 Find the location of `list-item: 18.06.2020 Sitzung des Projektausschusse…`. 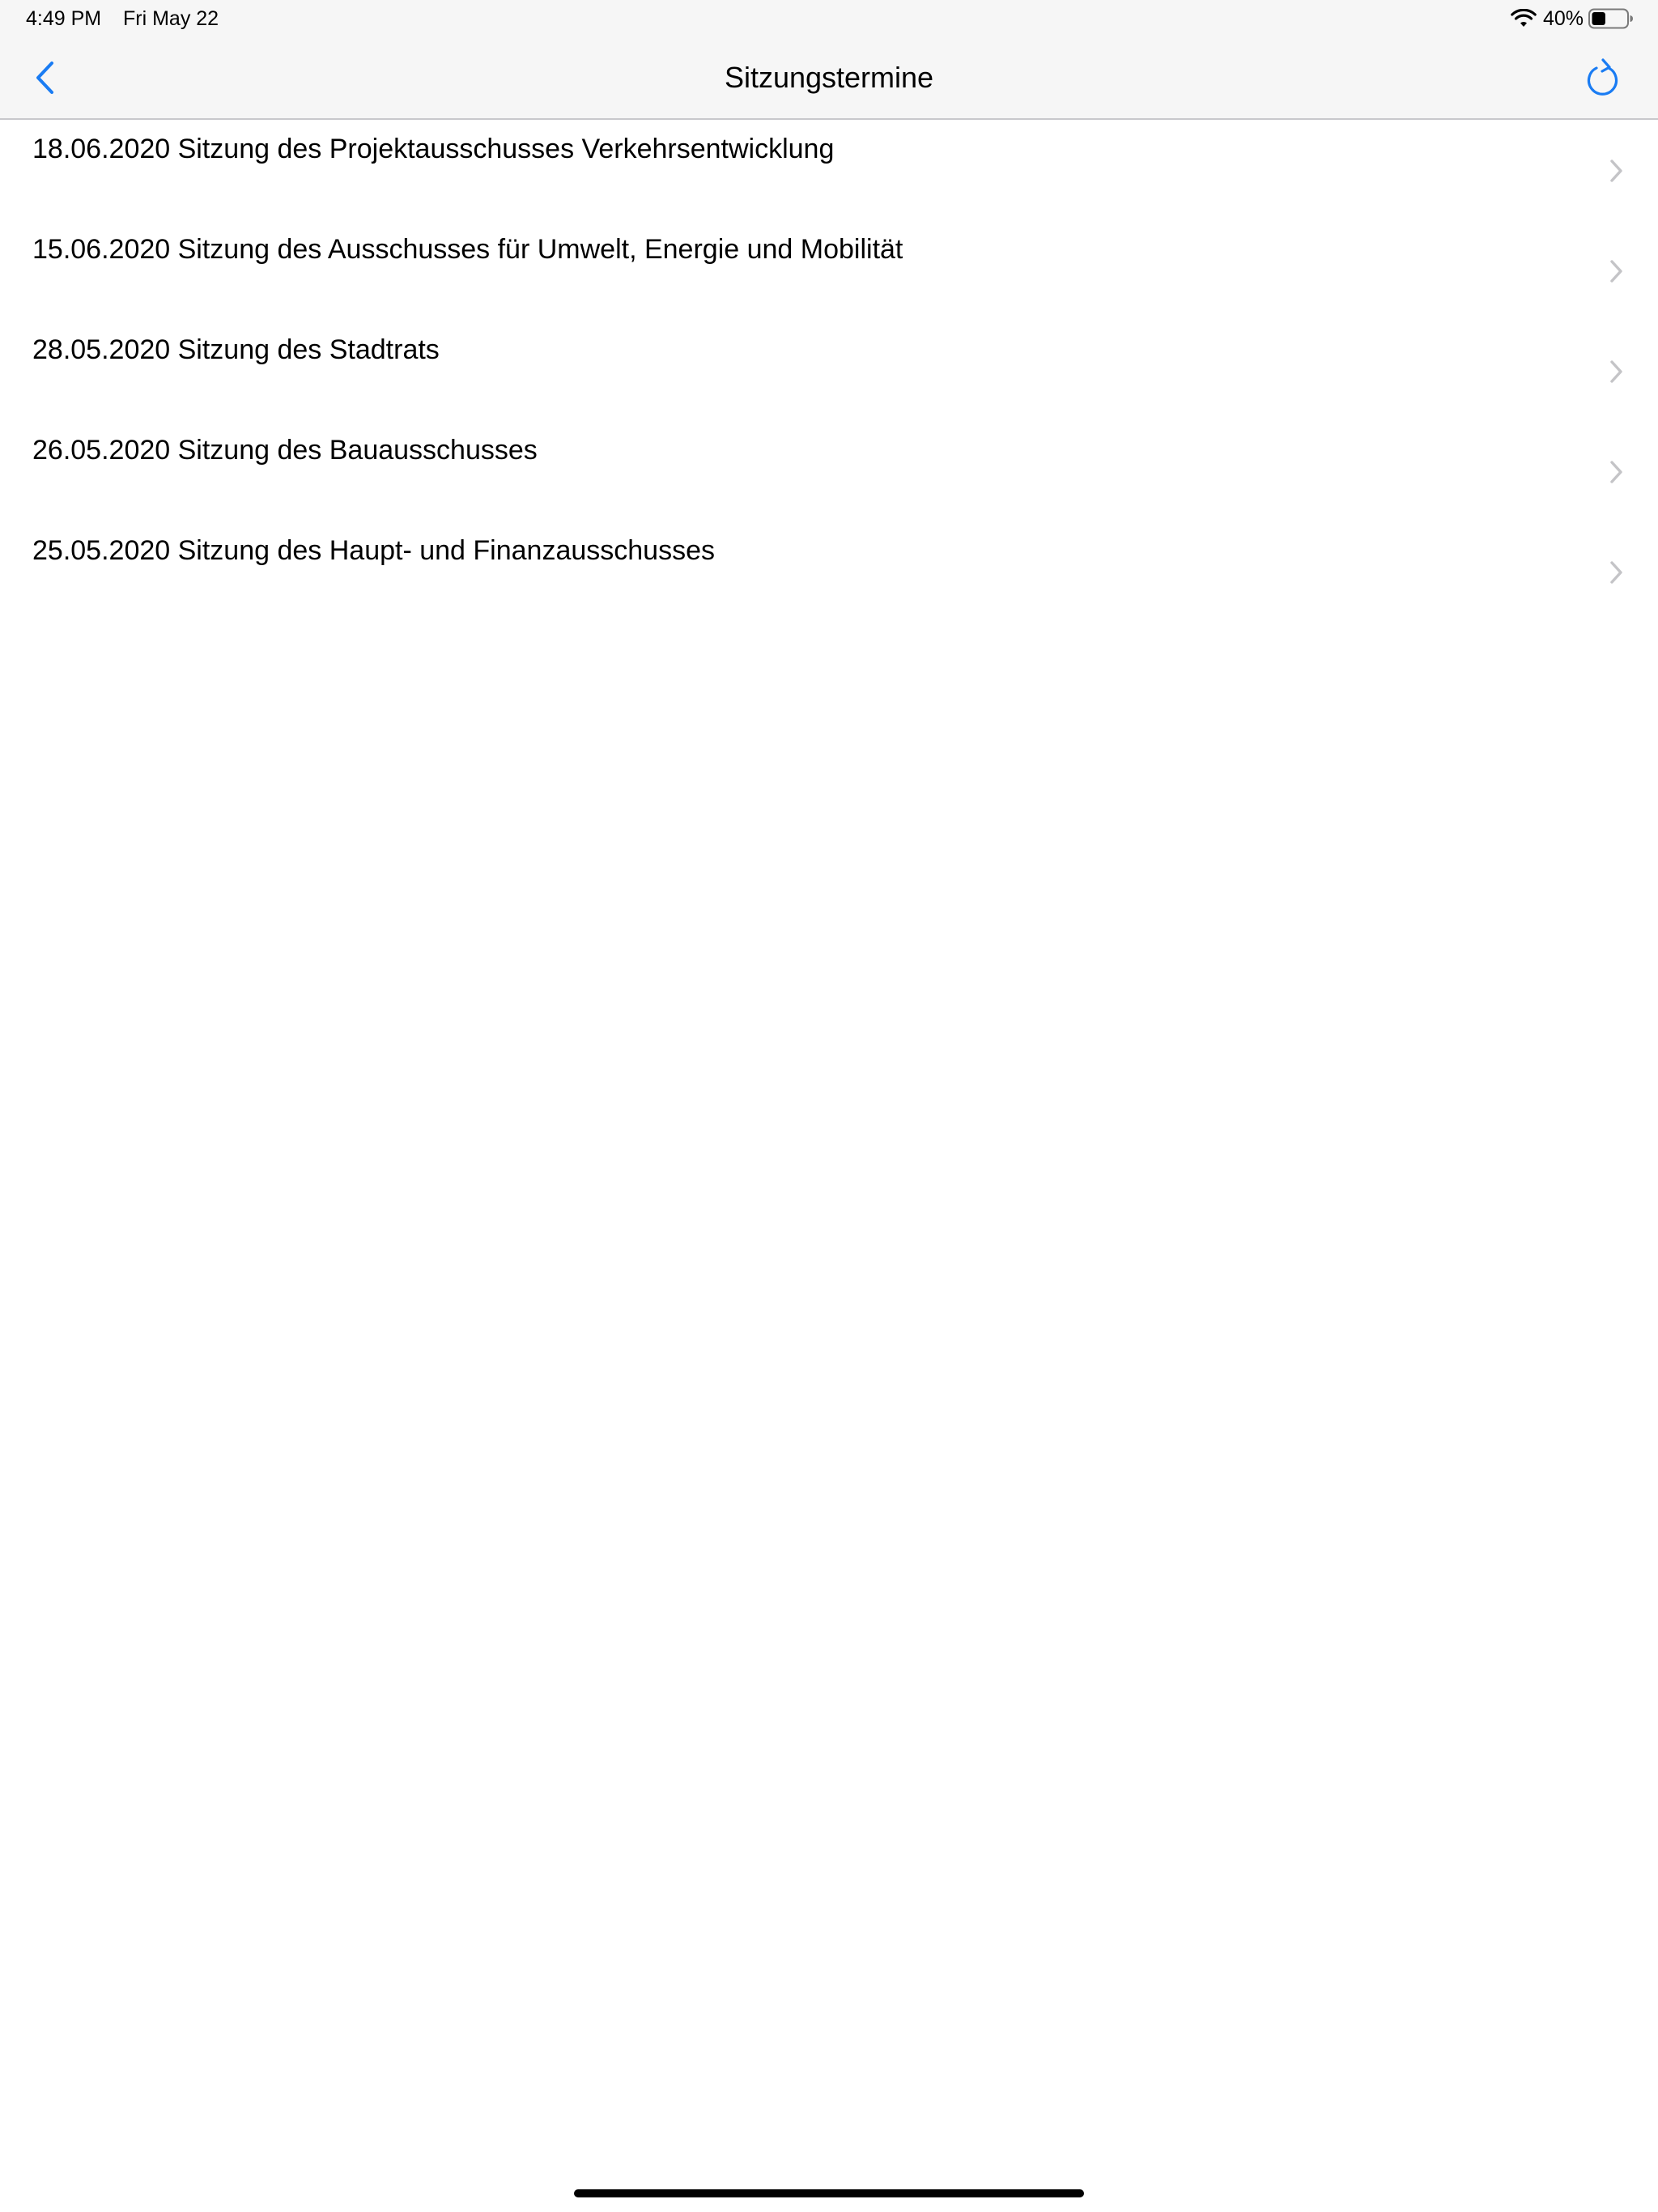

list-item: 18.06.2020 Sitzung des Projektausschusse… is located at coordinates (829, 170).